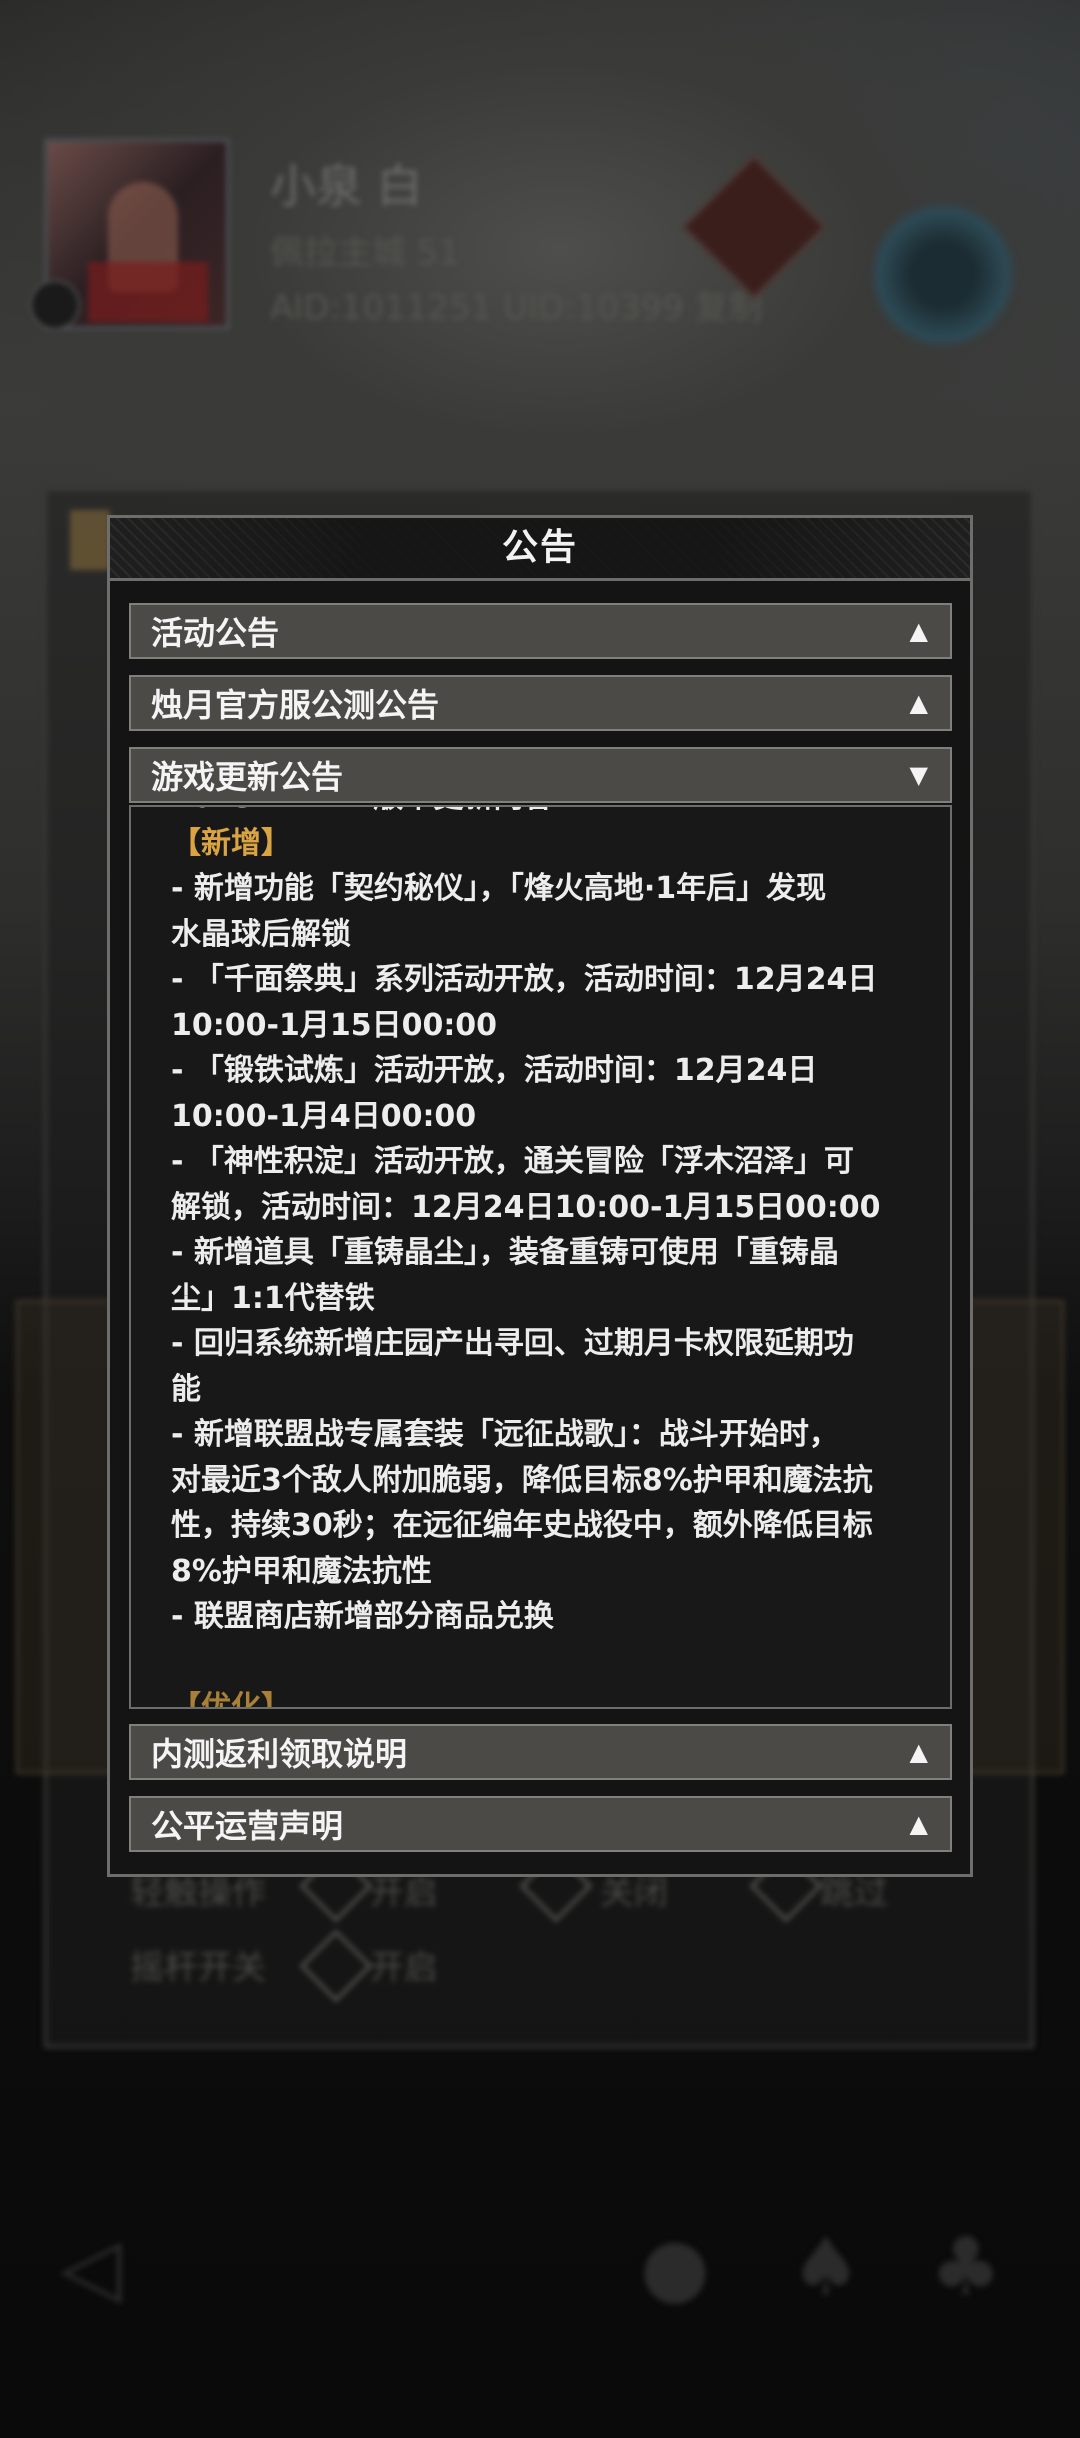 The width and height of the screenshot is (1080, 2438). I want to click on content-line: 对最近3个敌人附加脆弱，降低目标8%护甲和魔法抗, so click(522, 1480).